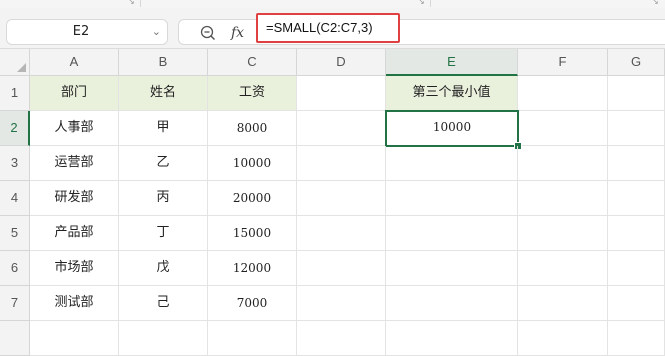 The width and height of the screenshot is (665, 356). What do you see at coordinates (15, 268) in the screenshot?
I see `row-header-6: 6` at bounding box center [15, 268].